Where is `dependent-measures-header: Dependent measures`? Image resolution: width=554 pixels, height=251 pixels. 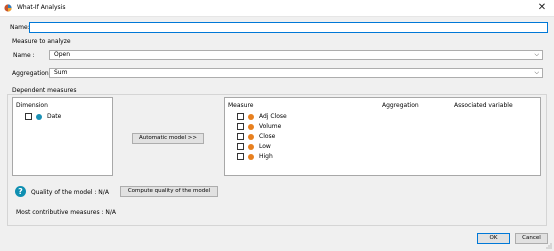 dependent-measures-header: Dependent measures is located at coordinates (44, 90).